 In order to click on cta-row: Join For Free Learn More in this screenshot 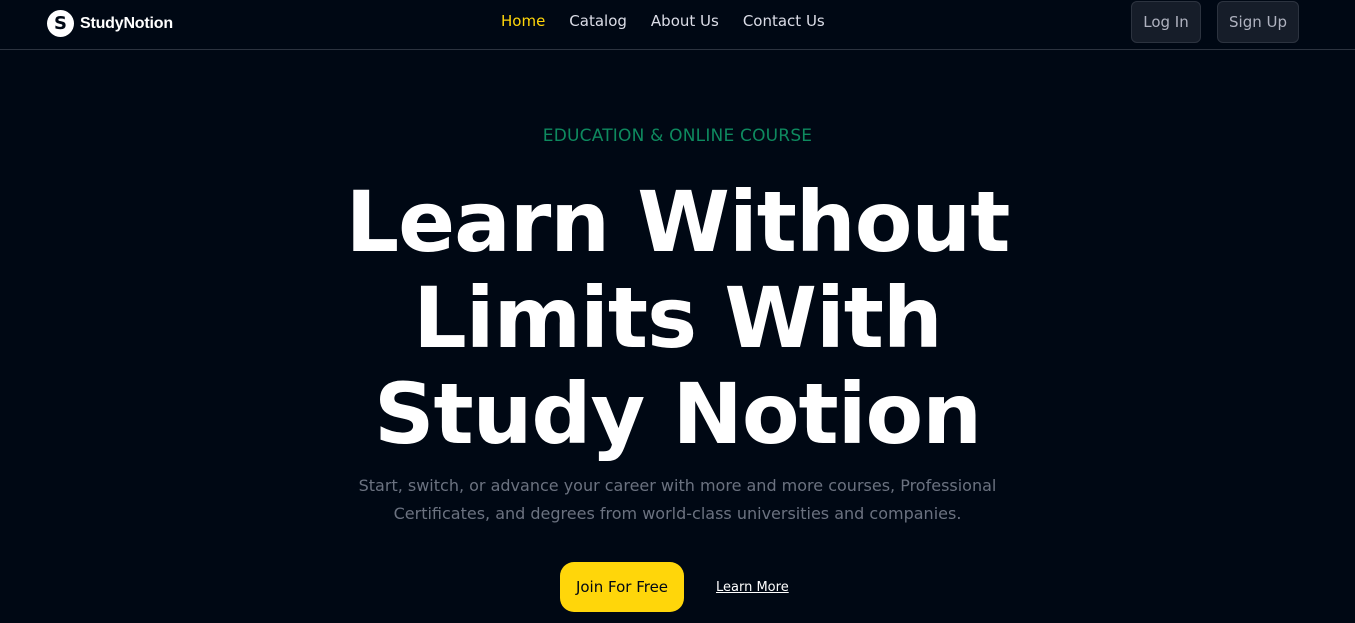, I will do `click(674, 587)`.